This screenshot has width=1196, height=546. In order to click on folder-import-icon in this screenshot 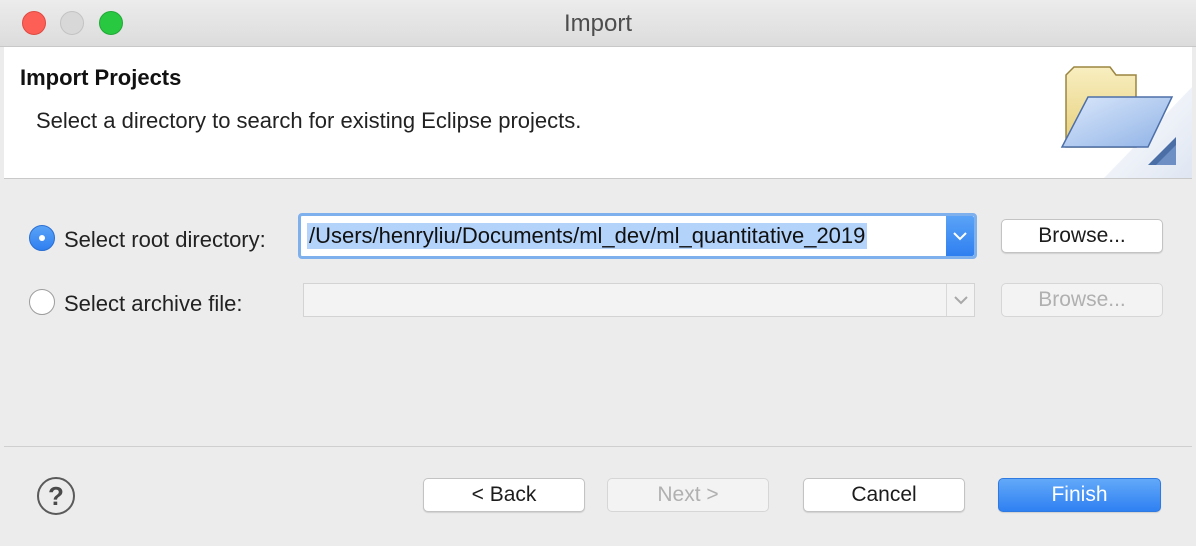, I will do `click(1126, 122)`.